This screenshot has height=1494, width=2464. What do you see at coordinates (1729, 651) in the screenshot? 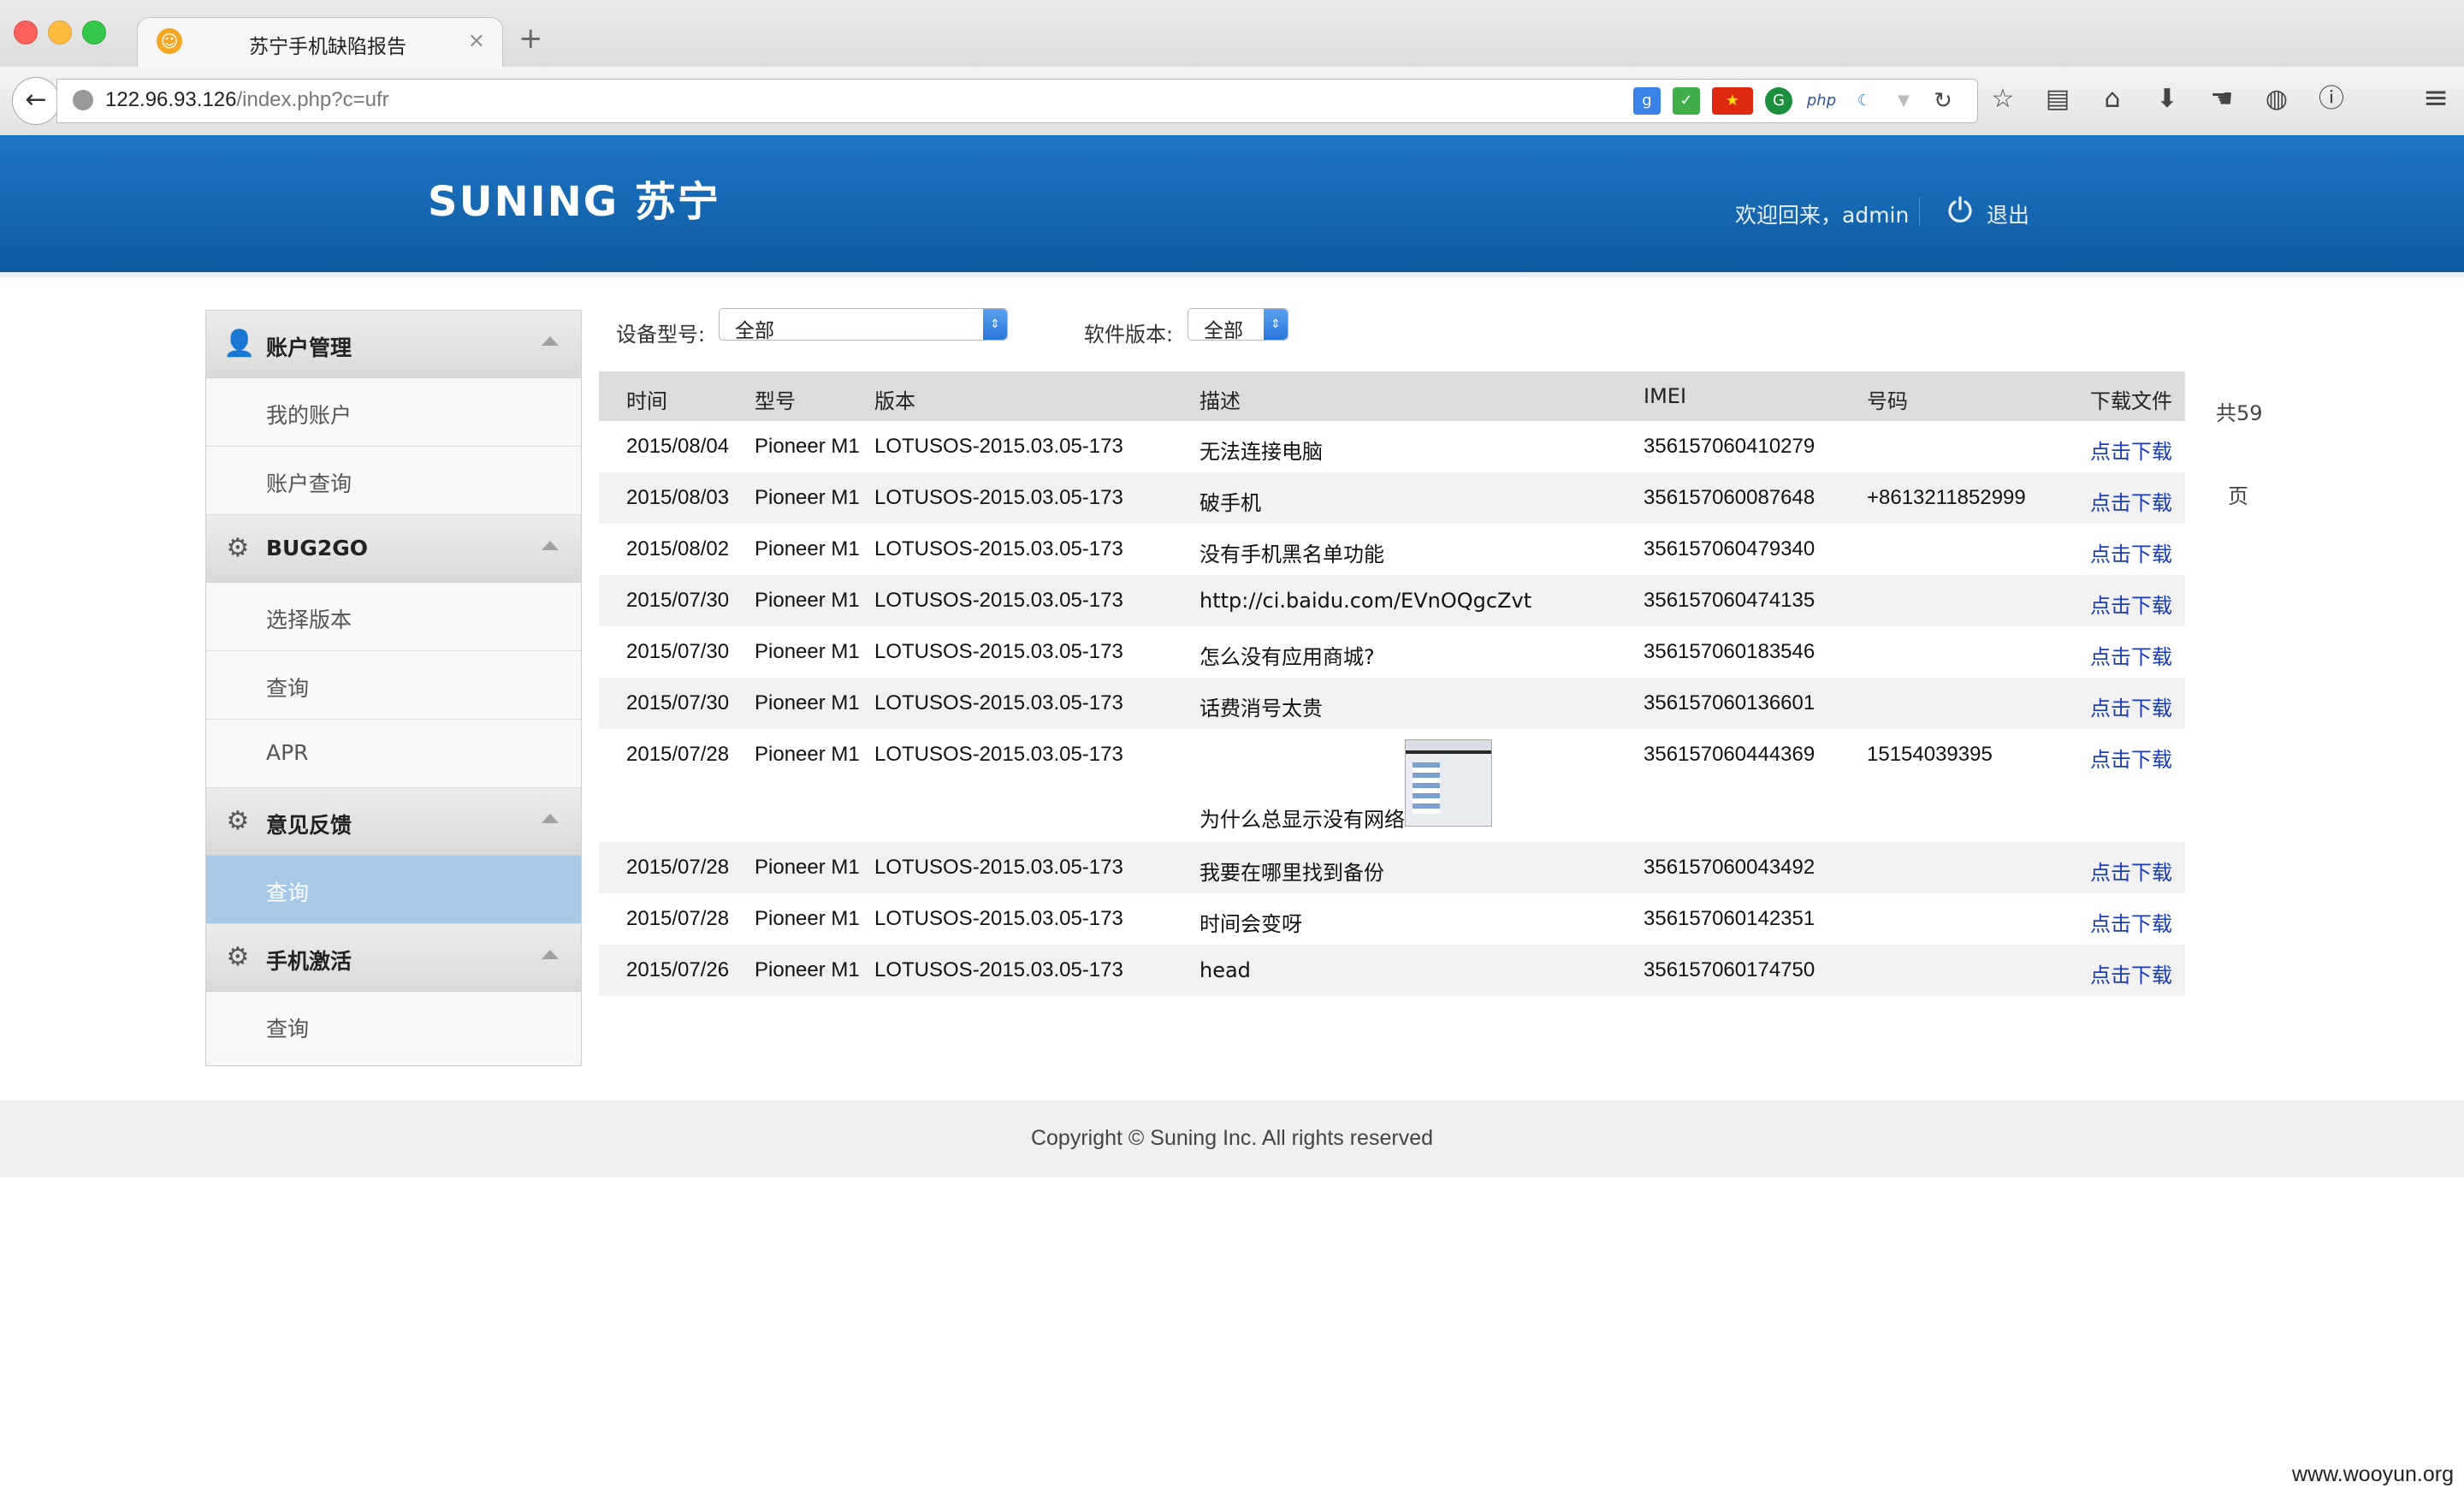
I see `cell-imei: 356157060183546` at bounding box center [1729, 651].